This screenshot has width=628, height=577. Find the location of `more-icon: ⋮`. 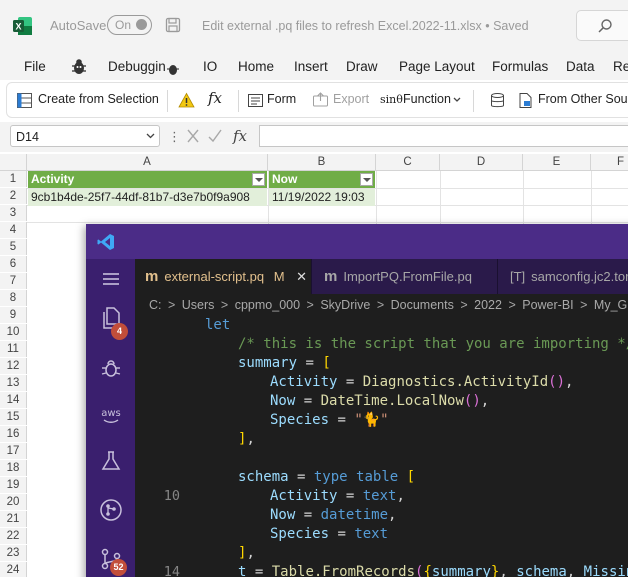

more-icon: ⋮ is located at coordinates (174, 137).